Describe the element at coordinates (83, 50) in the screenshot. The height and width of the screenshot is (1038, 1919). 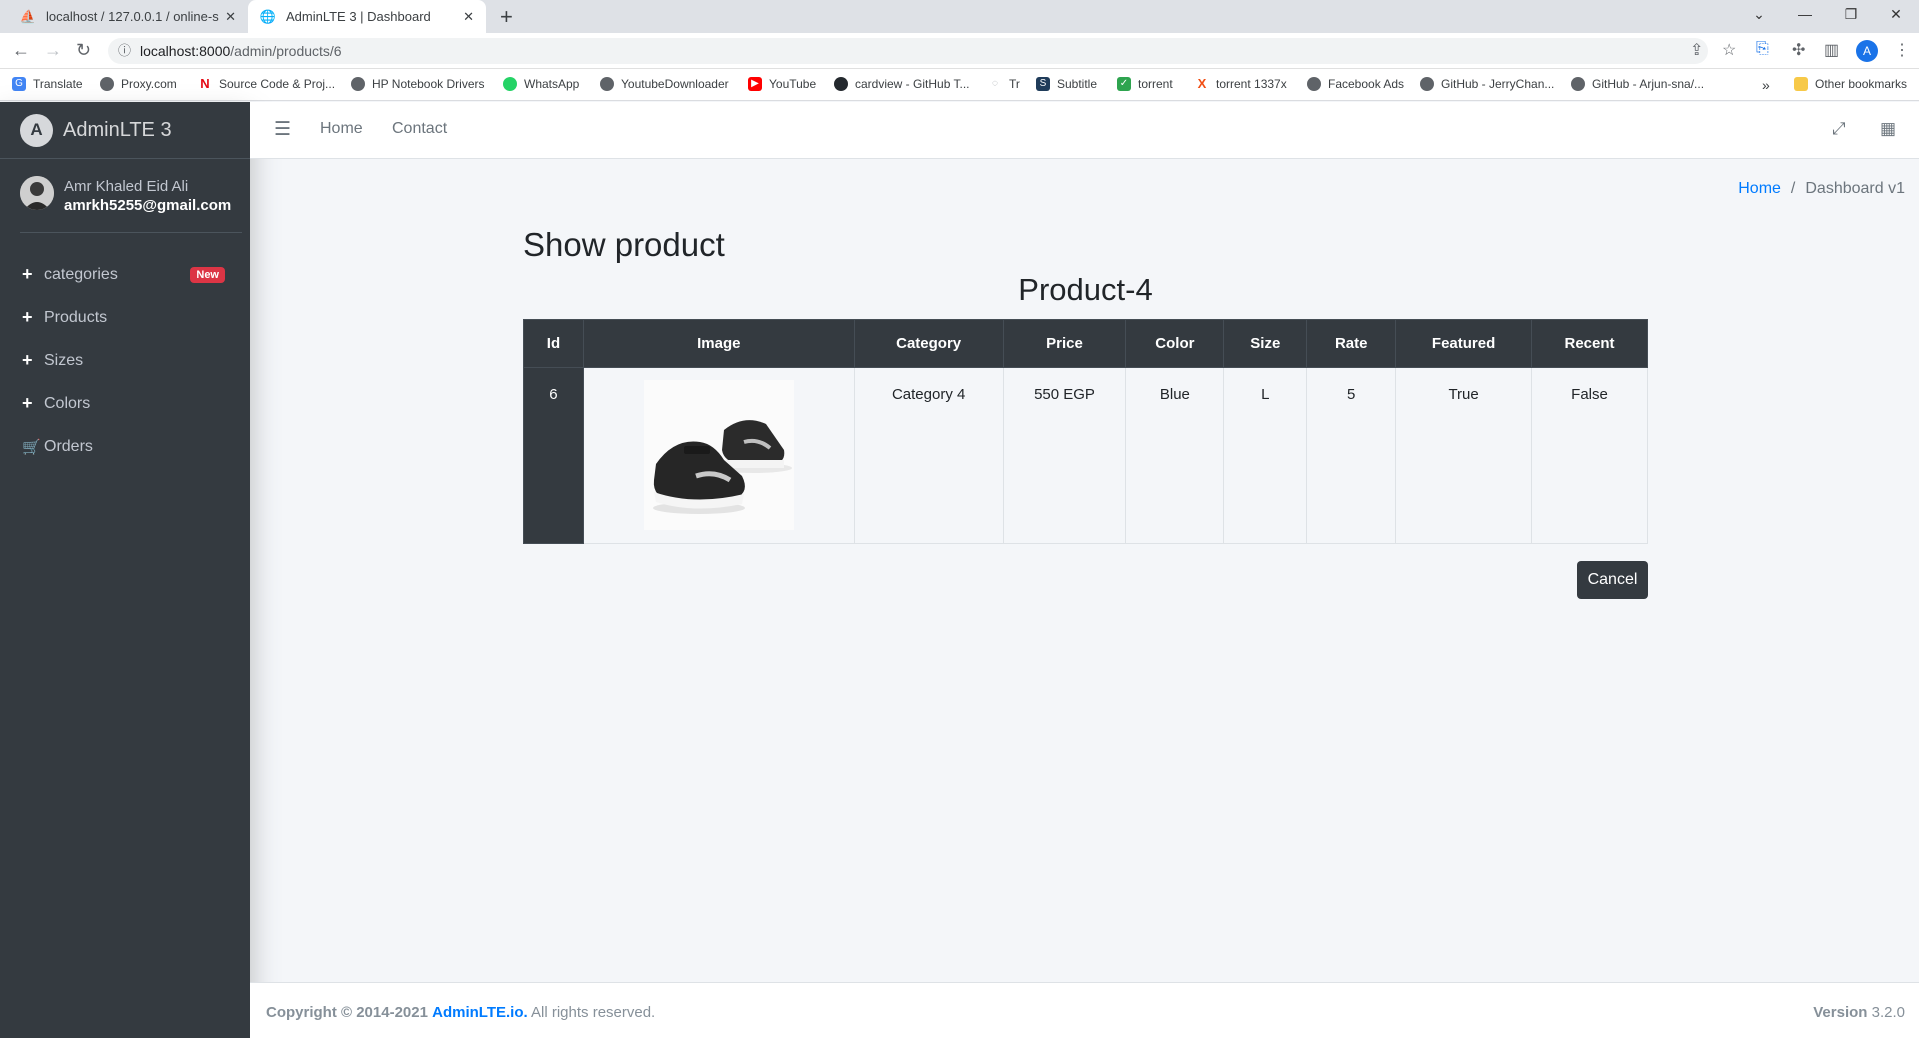
I see `reload-icon: ↻` at that location.